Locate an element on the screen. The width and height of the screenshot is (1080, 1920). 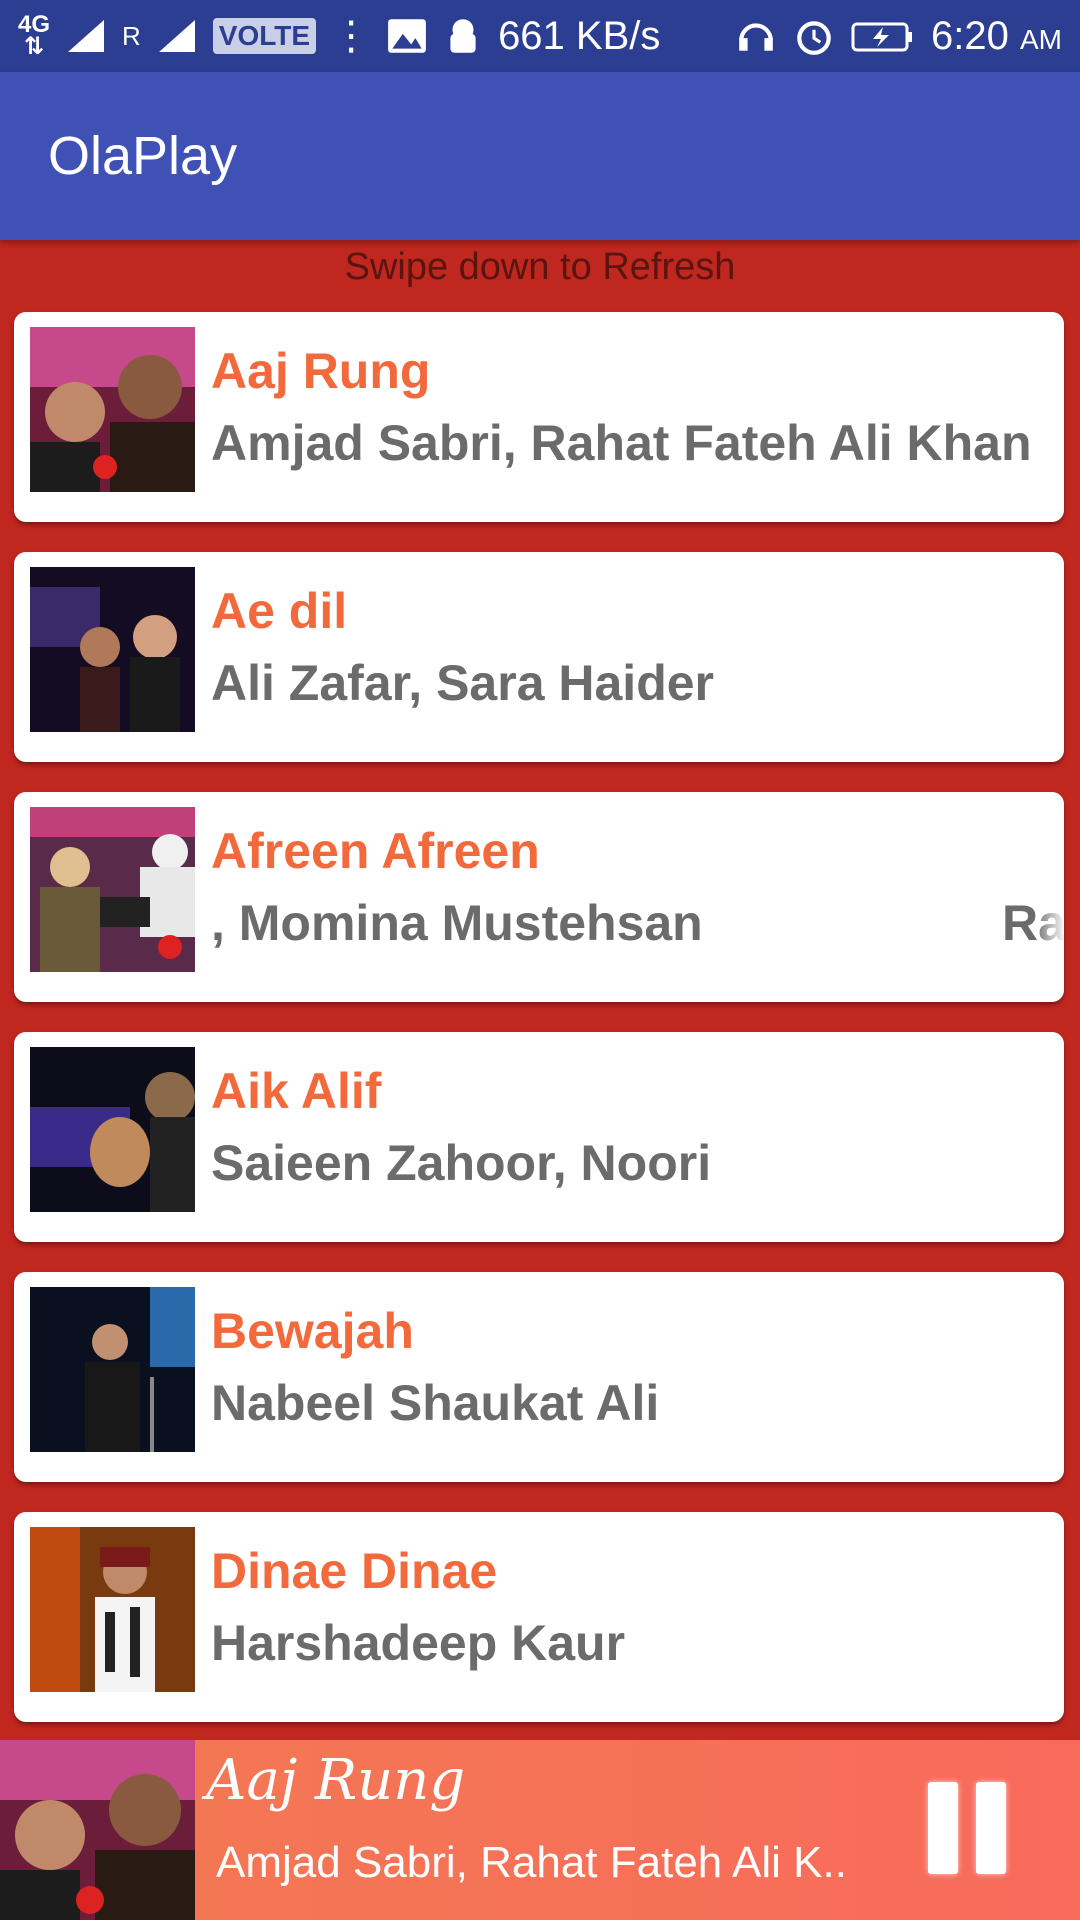
song-card: Dinae Dinae Harshadeep Kaur is located at coordinates (539, 1617).